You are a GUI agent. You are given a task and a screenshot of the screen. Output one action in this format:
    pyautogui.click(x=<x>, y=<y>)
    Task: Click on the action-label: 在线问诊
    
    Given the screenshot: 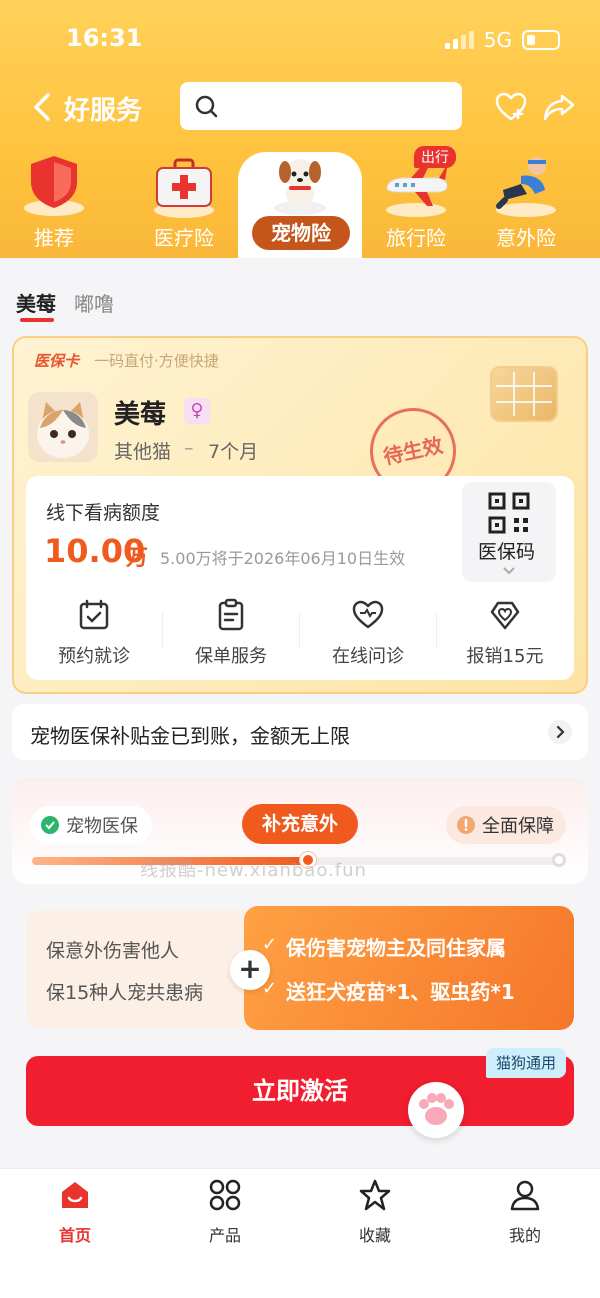 What is the action you would take?
    pyautogui.click(x=368, y=656)
    